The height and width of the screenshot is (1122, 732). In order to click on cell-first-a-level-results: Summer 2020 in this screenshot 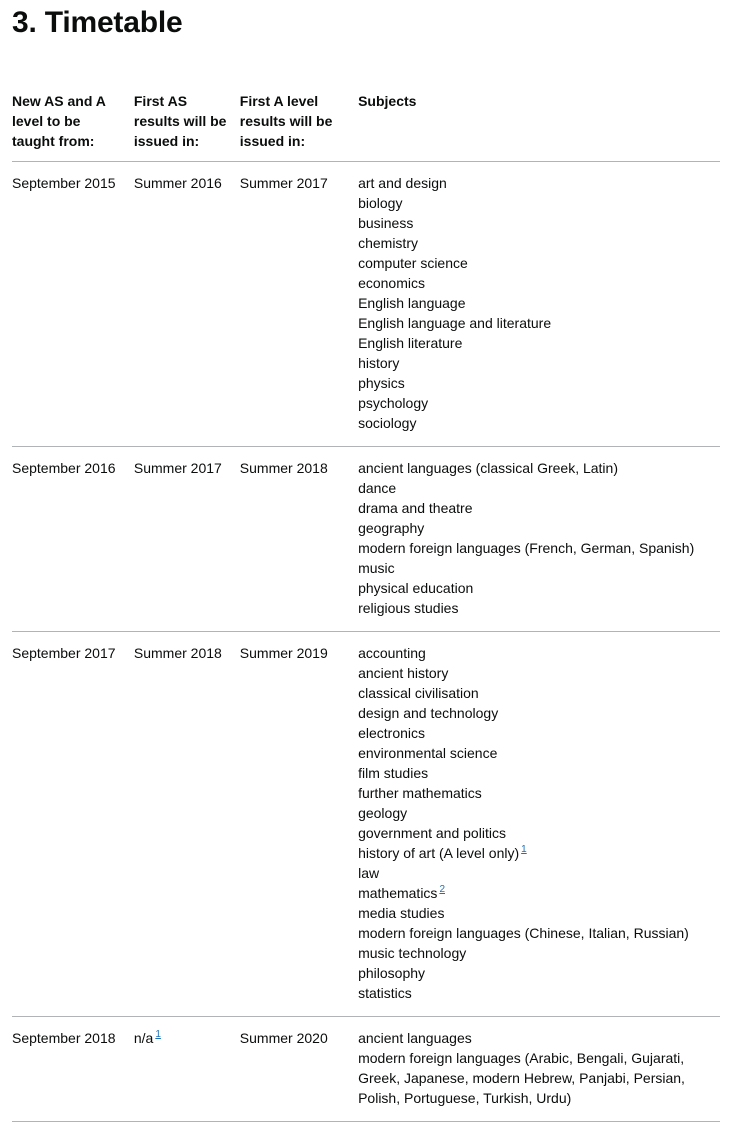, I will do `click(299, 1069)`.